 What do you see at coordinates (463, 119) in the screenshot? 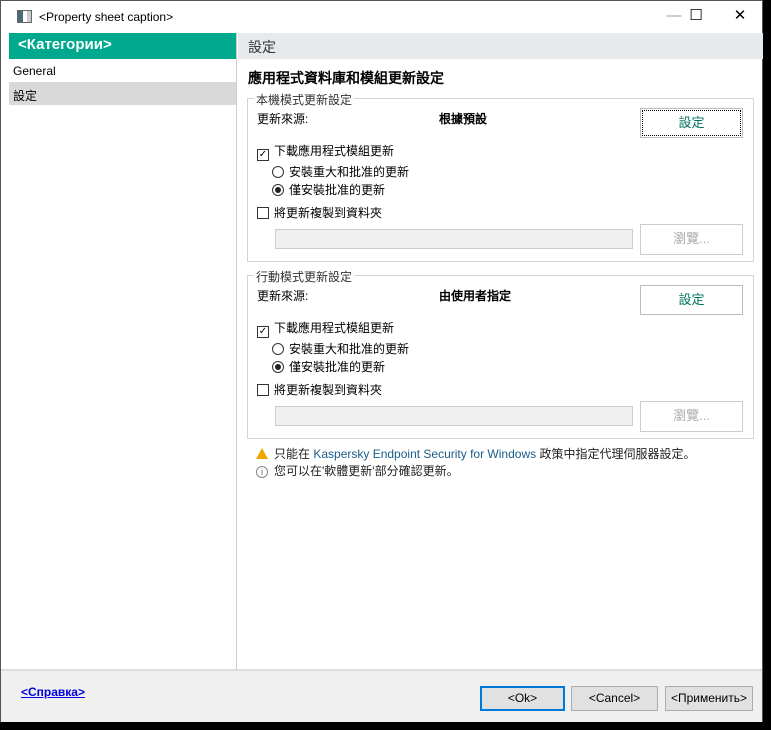
I see `source-value: 根據預設` at bounding box center [463, 119].